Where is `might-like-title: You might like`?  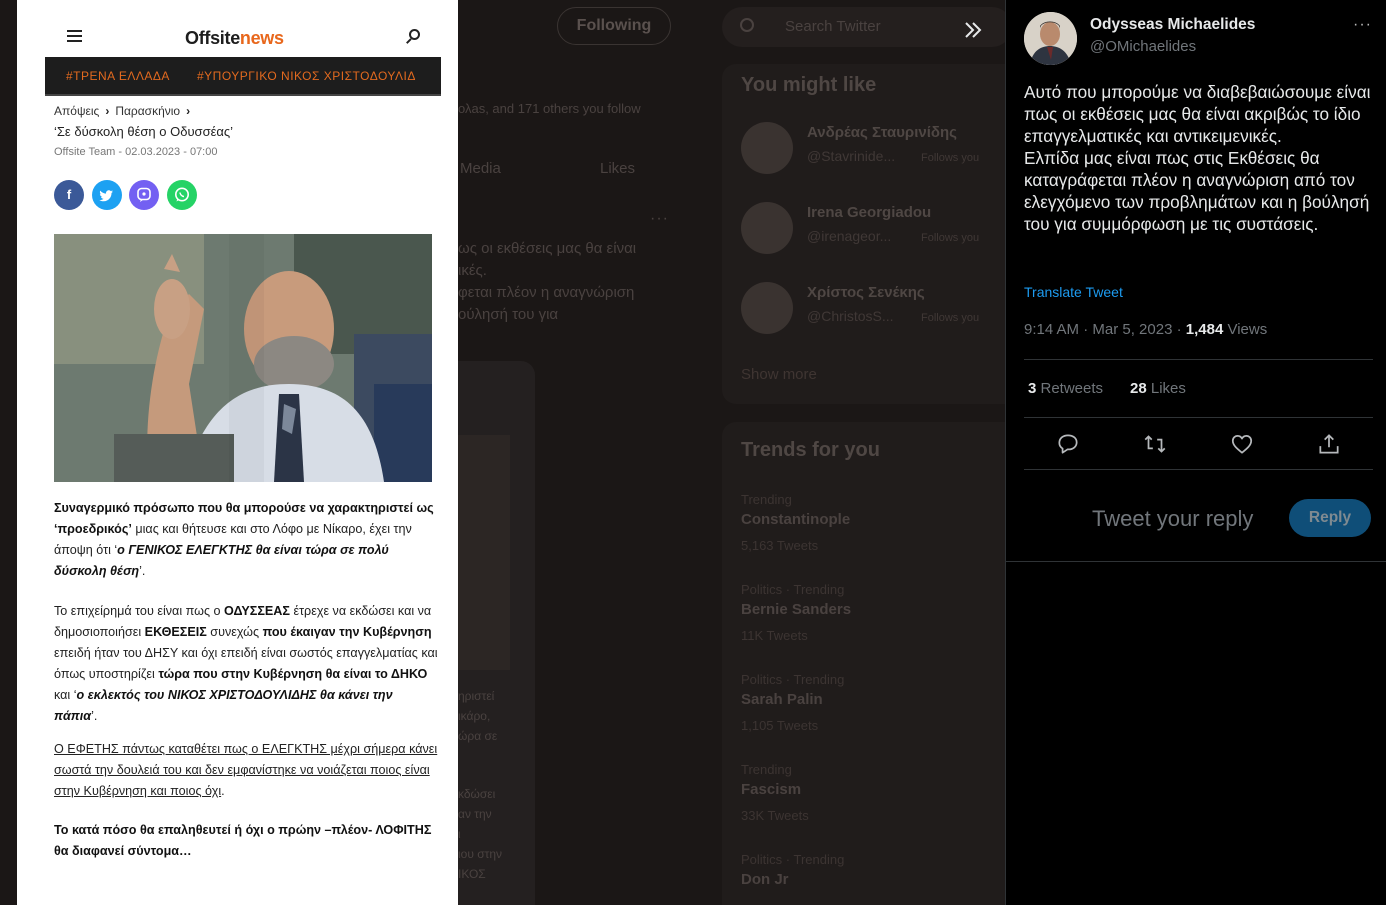
might-like-title: You might like is located at coordinates (809, 85).